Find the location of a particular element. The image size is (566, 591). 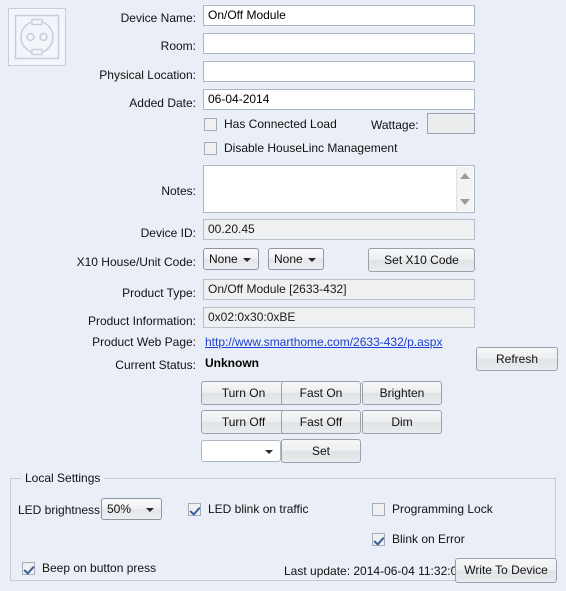

x10-unit-code-value: None is located at coordinates (288, 259).